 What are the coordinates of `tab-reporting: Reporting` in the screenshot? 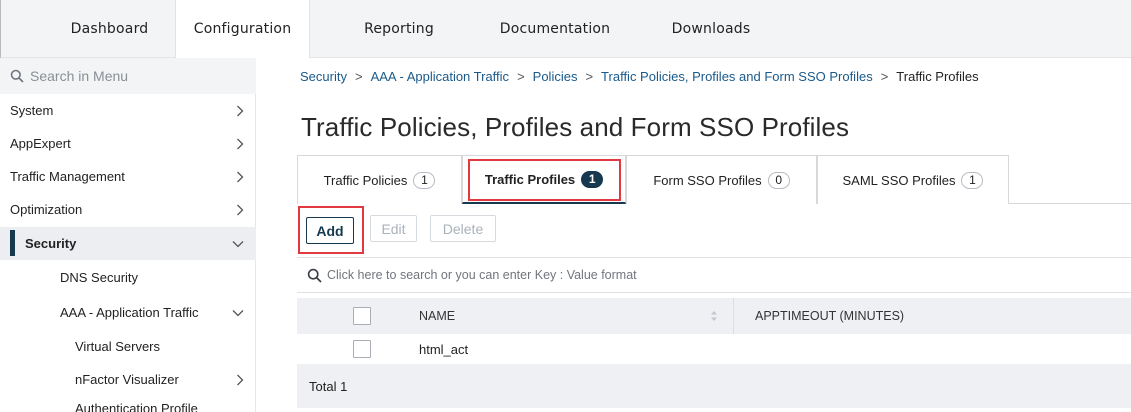 It's located at (399, 29).